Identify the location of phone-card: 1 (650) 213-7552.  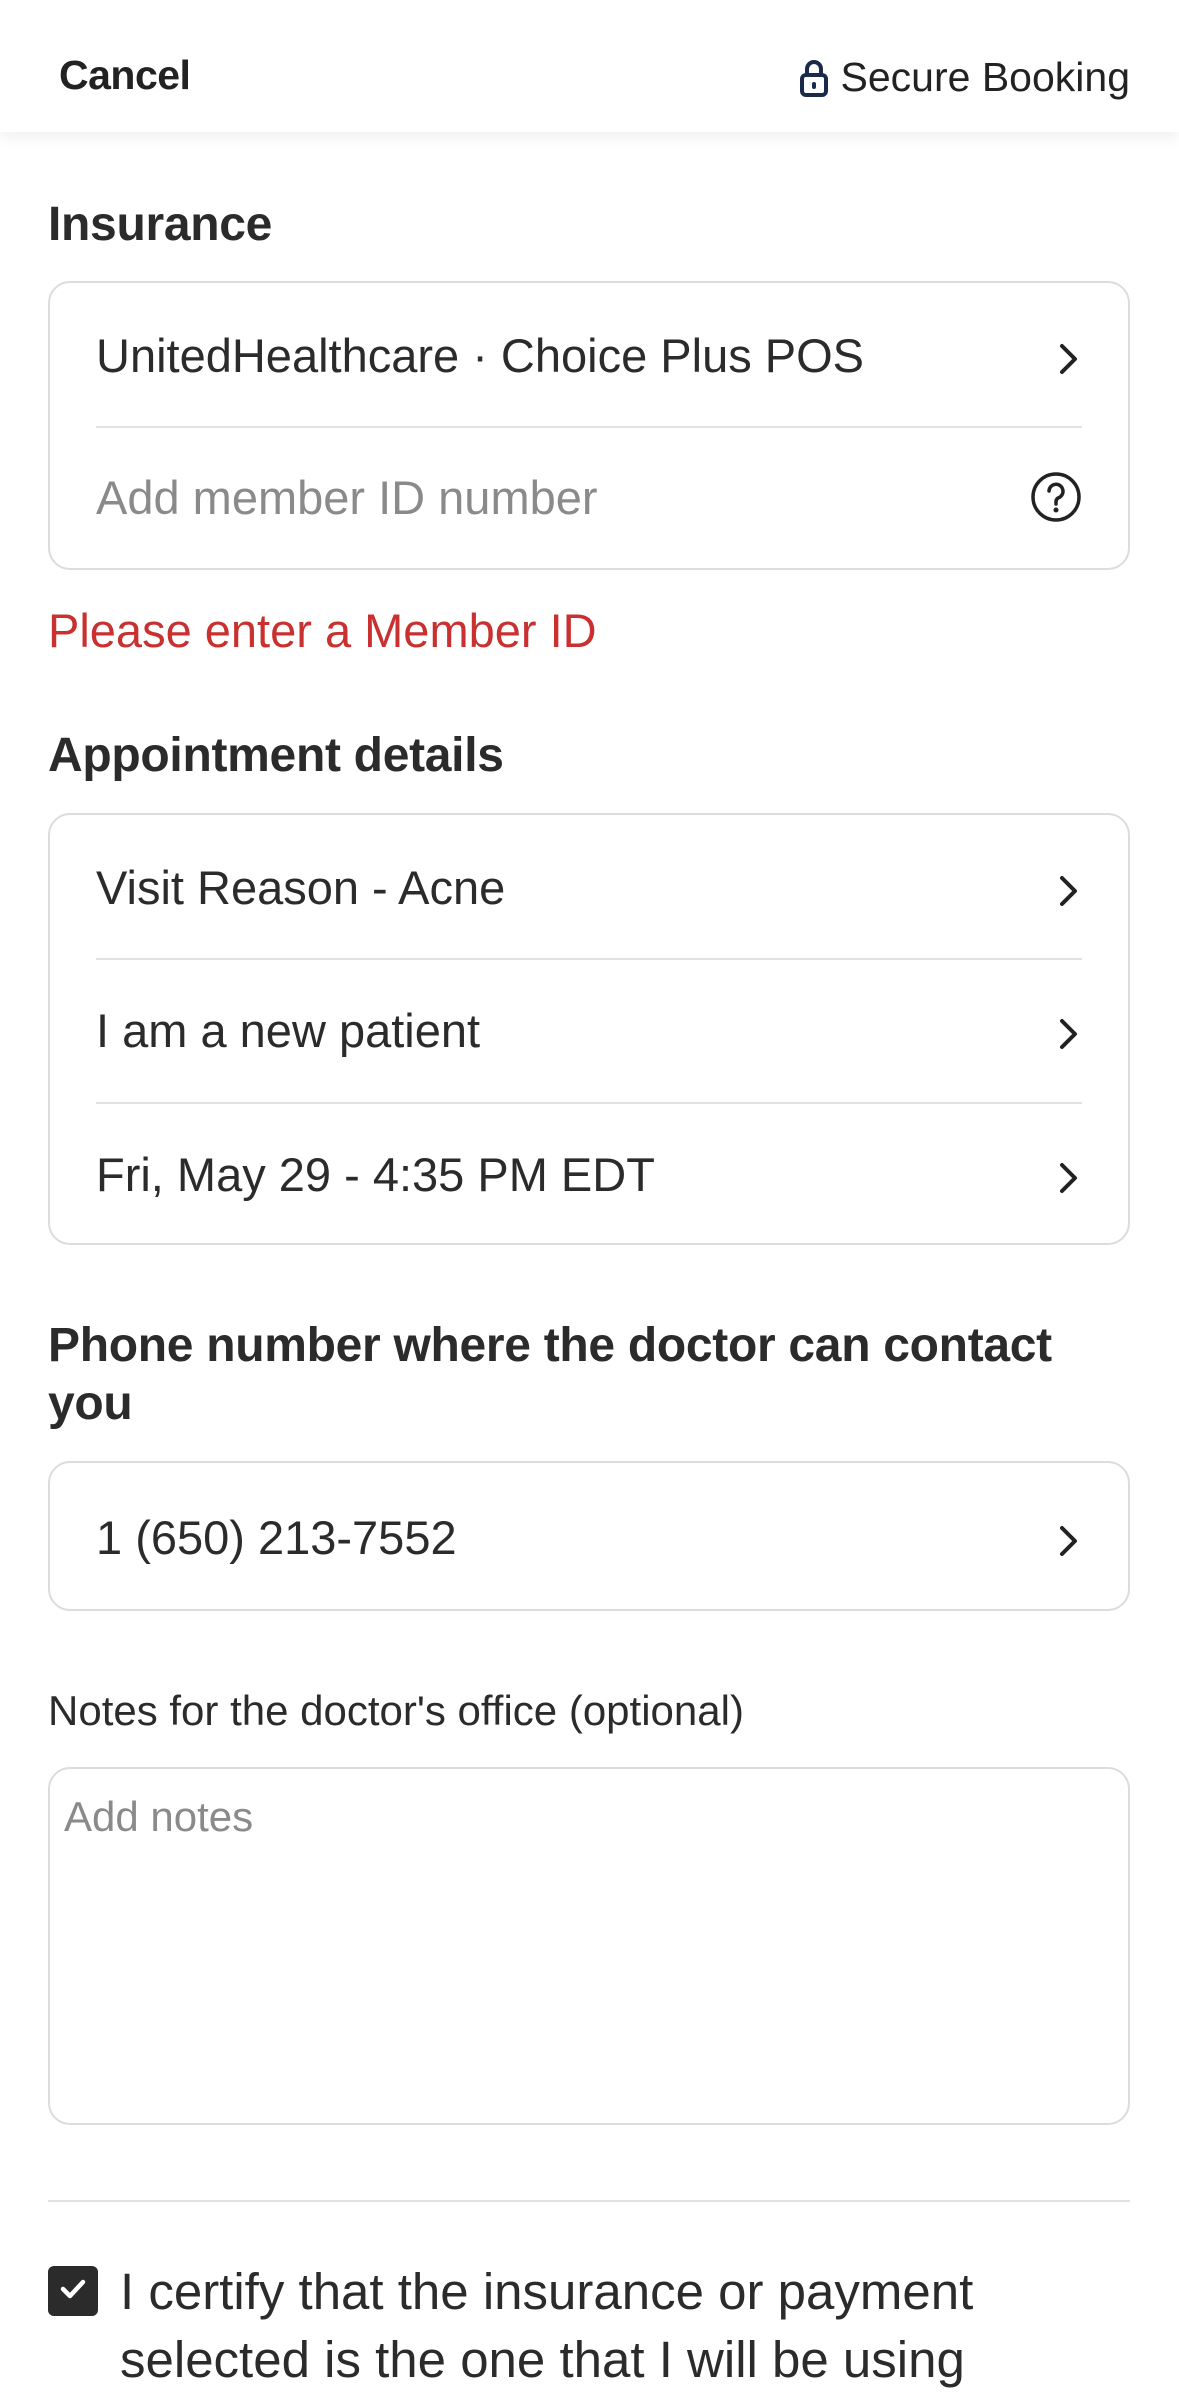
(589, 1536).